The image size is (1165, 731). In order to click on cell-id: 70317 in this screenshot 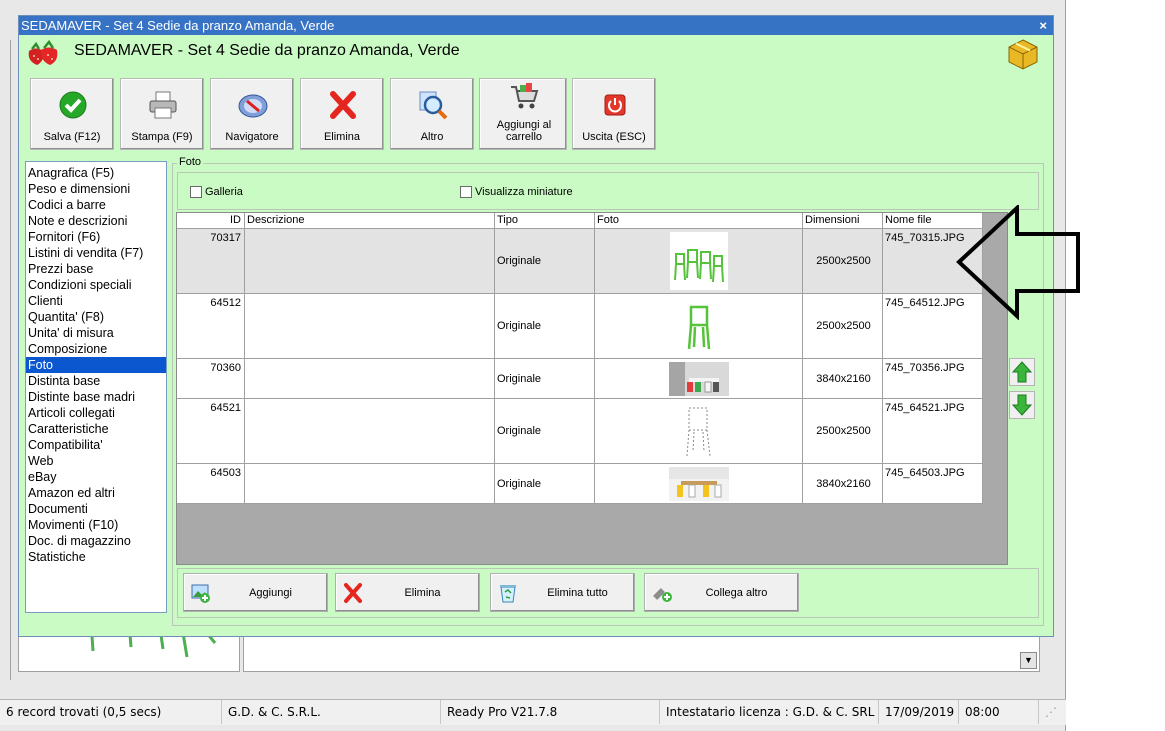, I will do `click(211, 261)`.